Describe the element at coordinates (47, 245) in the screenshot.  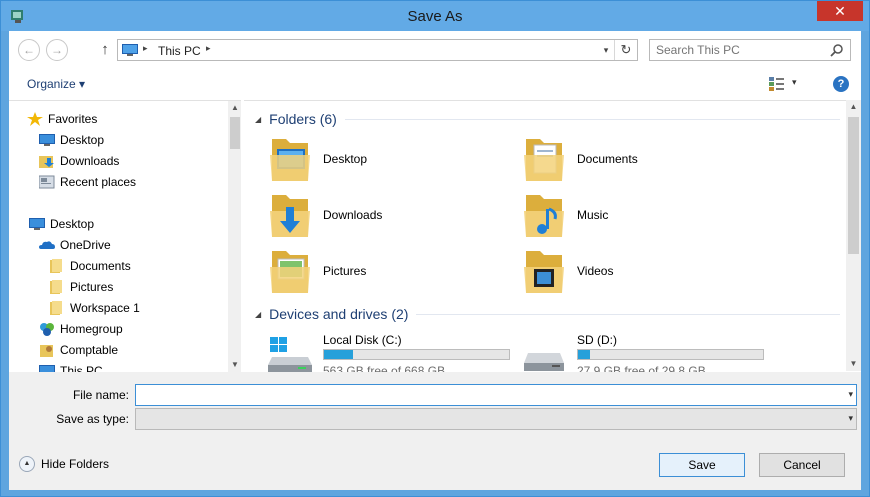
I see `onedrive-cloud-icon` at that location.